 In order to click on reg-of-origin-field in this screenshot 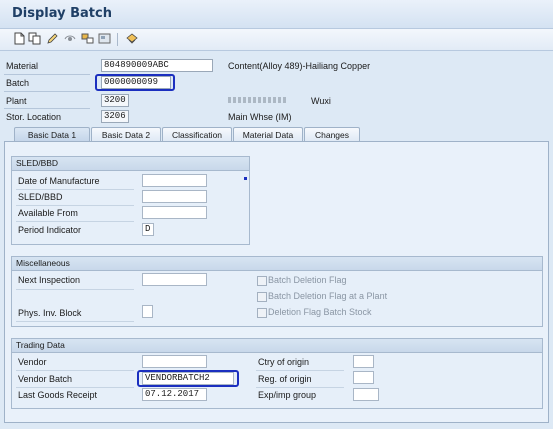, I will do `click(363, 377)`.